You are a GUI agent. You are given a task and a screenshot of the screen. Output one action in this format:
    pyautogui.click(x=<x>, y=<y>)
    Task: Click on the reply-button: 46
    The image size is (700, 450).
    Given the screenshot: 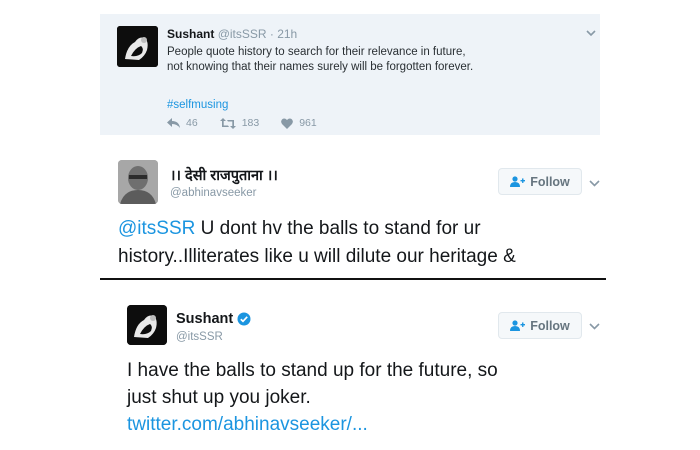 What is the action you would take?
    pyautogui.click(x=182, y=123)
    